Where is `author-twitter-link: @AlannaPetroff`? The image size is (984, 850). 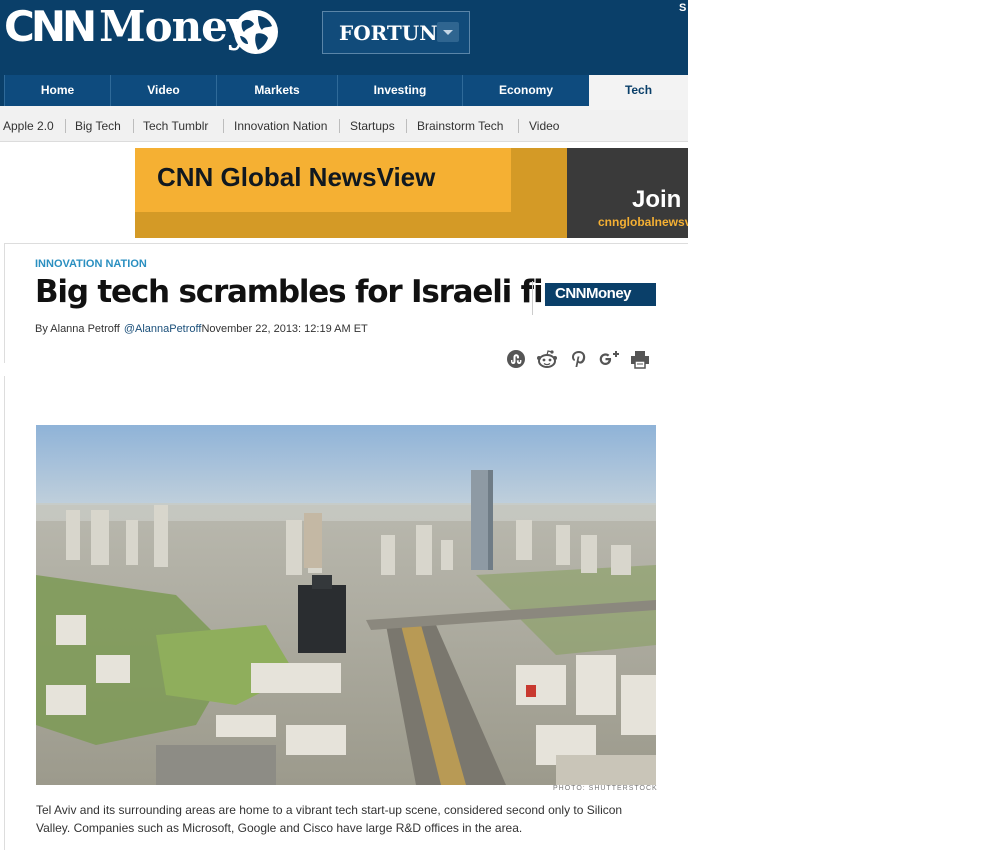 author-twitter-link: @AlannaPetroff is located at coordinates (163, 329).